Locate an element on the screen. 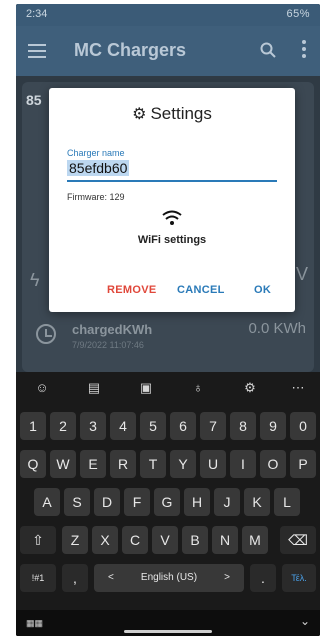 The height and width of the screenshot is (636, 336). key-r: R is located at coordinates (123, 464).